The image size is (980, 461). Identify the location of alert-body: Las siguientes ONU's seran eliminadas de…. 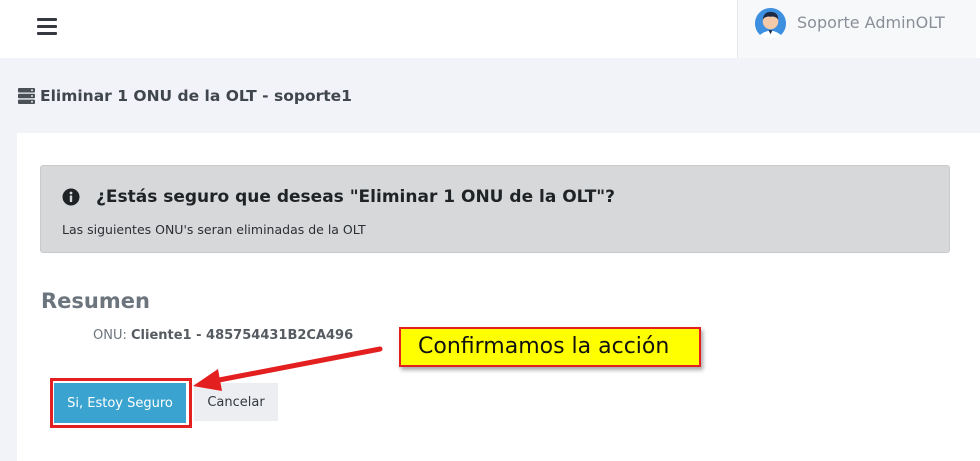
(214, 229).